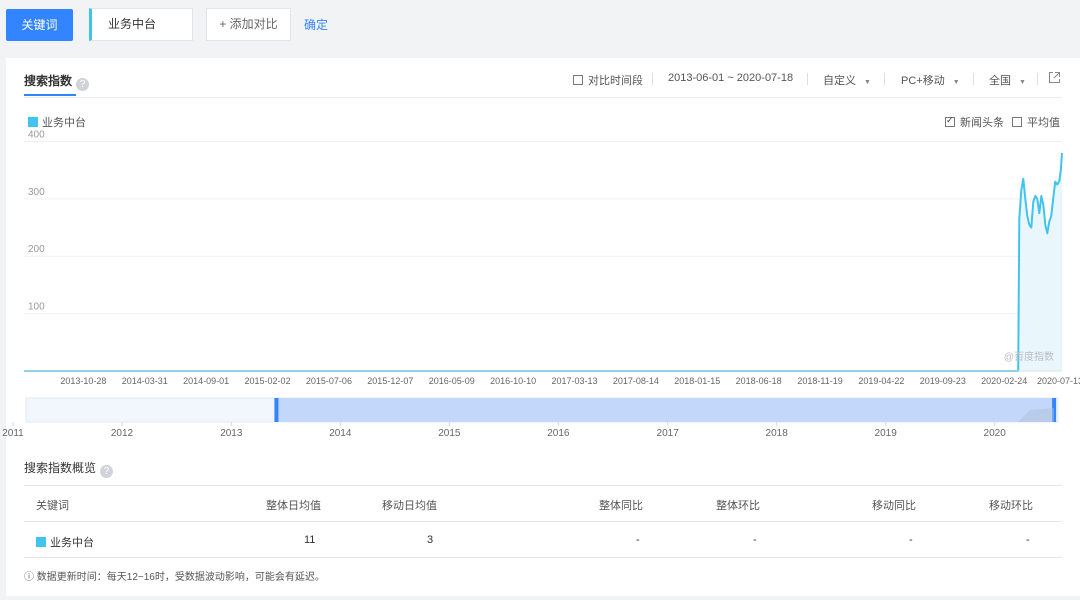 The image size is (1080, 600). Describe the element at coordinates (636, 381) in the screenshot. I see `x-tick-label: 2017-08-14` at that location.